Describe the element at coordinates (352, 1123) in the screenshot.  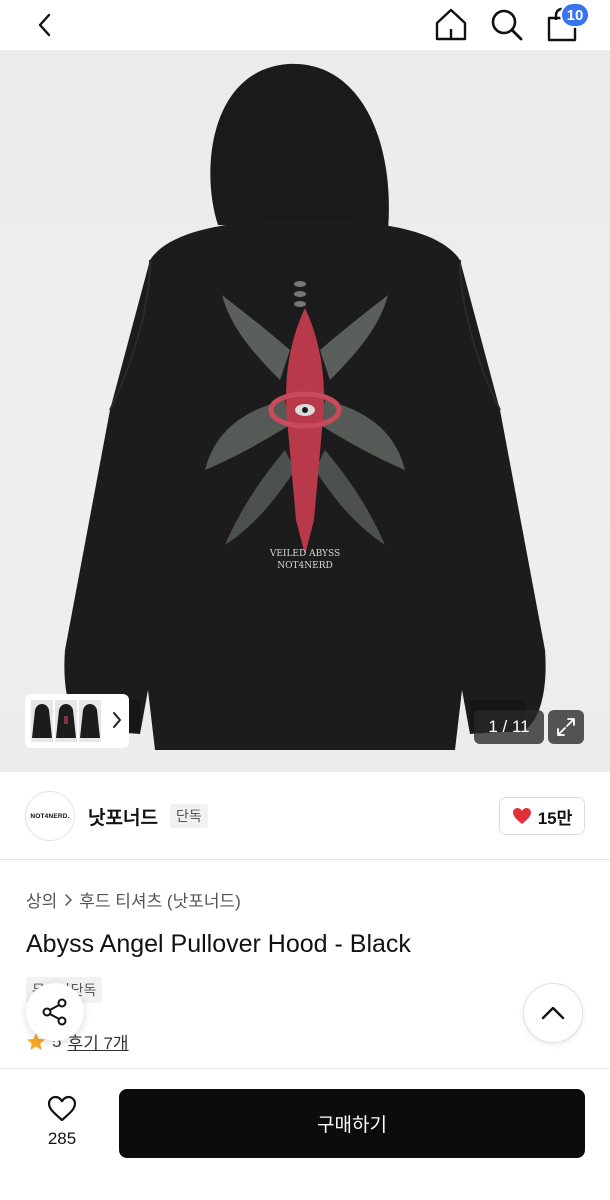
I see `buy-button: 구매하기` at that location.